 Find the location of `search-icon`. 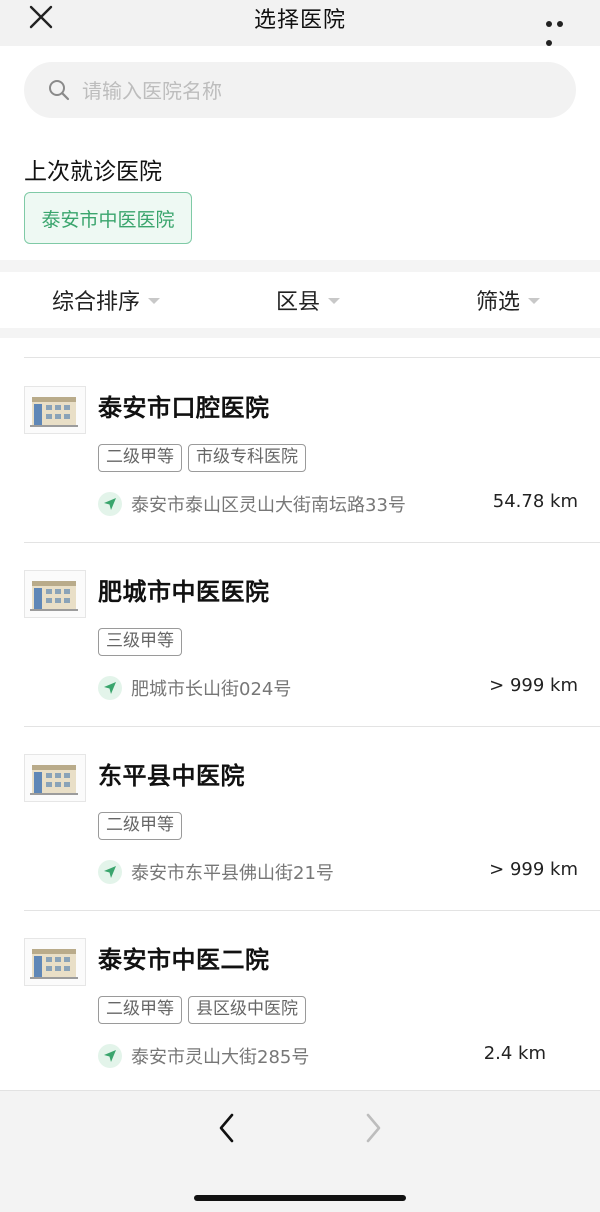

search-icon is located at coordinates (59, 90).